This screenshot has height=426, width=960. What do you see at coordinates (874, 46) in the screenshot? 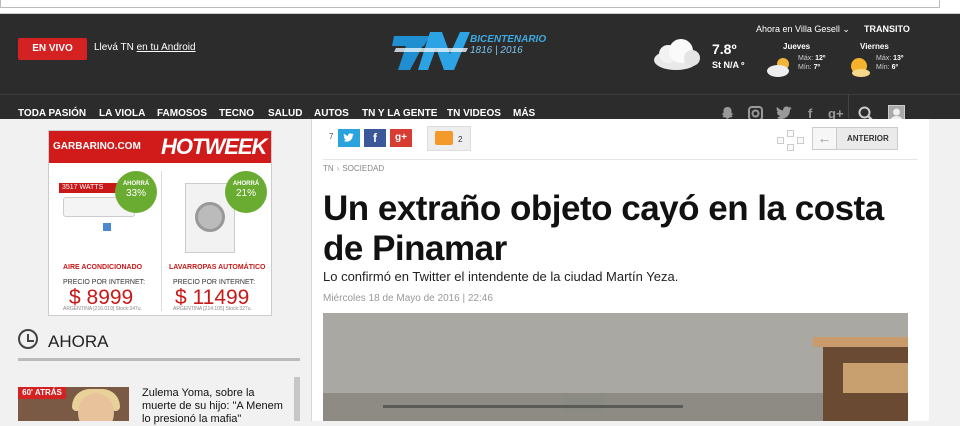
I see `forecast-day-2: Viernes` at bounding box center [874, 46].